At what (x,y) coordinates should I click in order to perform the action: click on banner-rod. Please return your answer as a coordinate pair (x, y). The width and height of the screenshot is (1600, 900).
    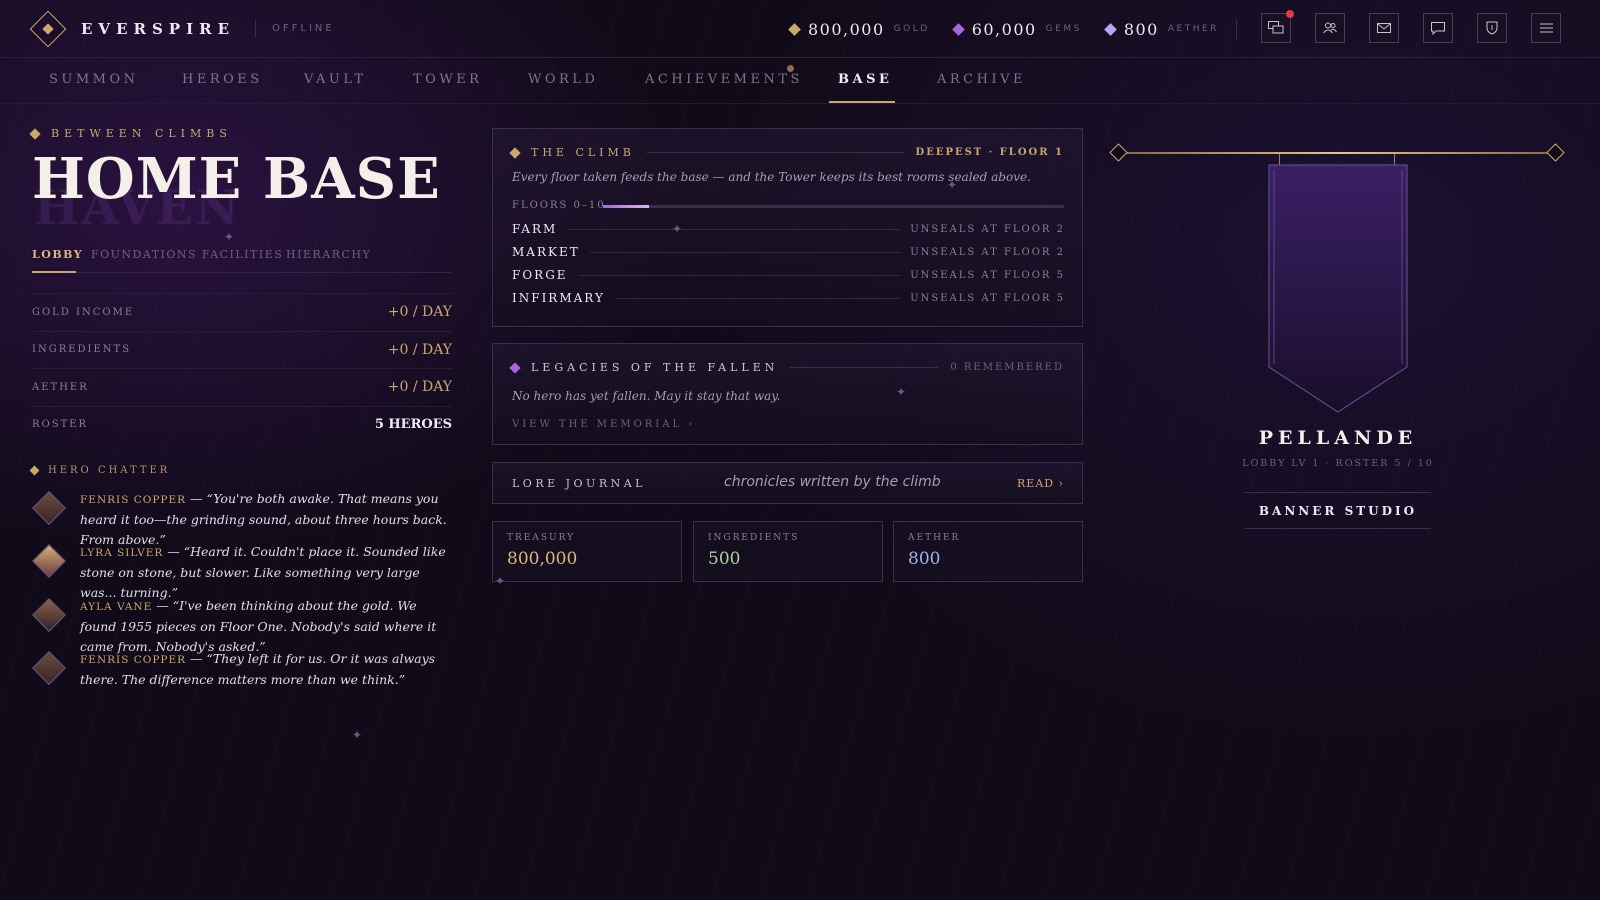
    Looking at the image, I should click on (1339, 153).